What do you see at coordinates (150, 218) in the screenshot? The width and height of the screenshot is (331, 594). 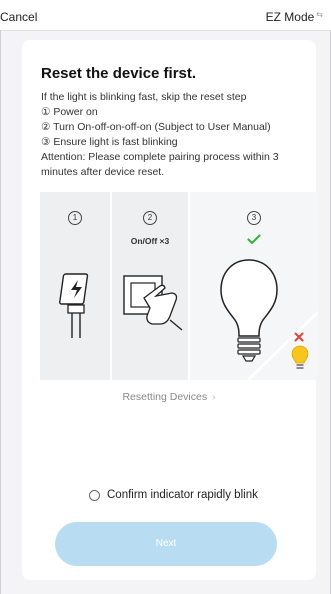 I see `step-number-2: 2` at bounding box center [150, 218].